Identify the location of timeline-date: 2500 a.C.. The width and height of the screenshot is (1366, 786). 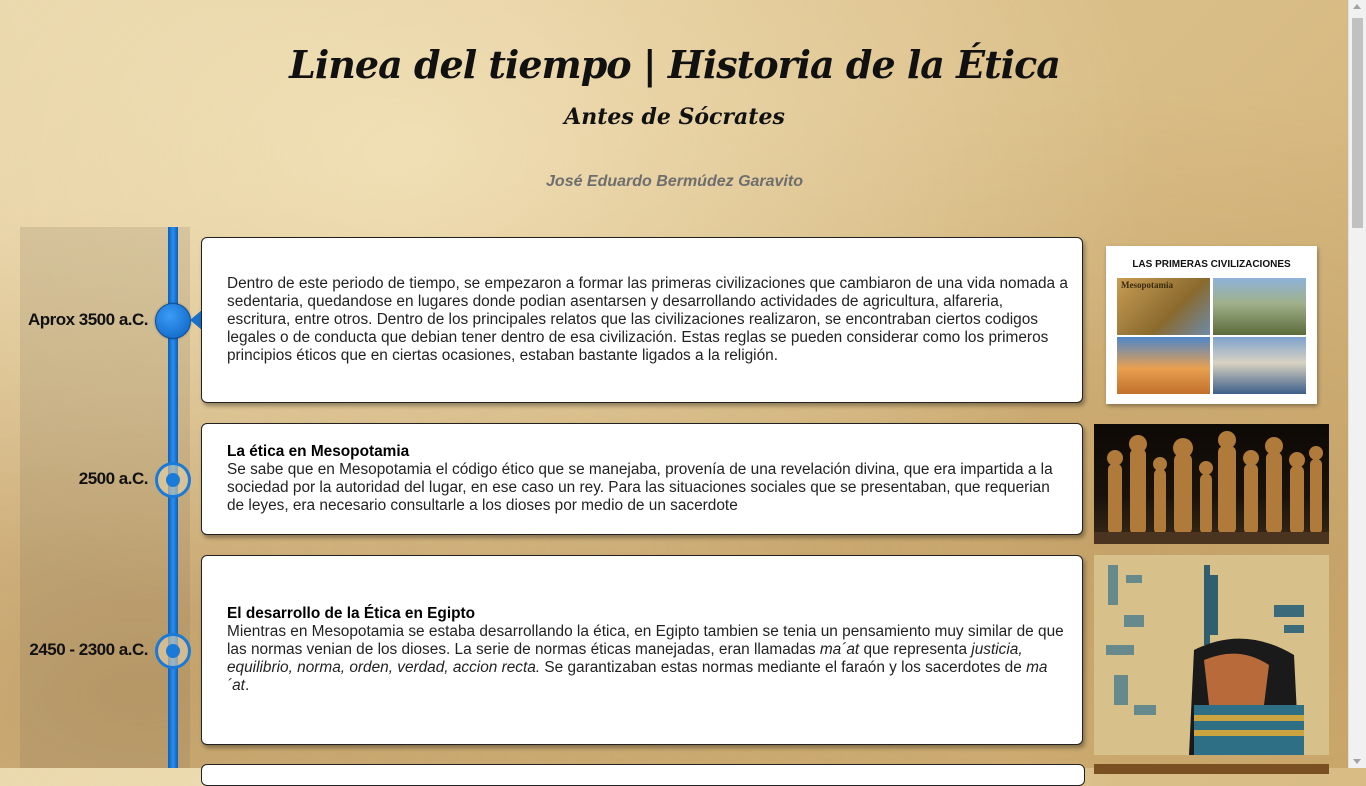
(113, 478).